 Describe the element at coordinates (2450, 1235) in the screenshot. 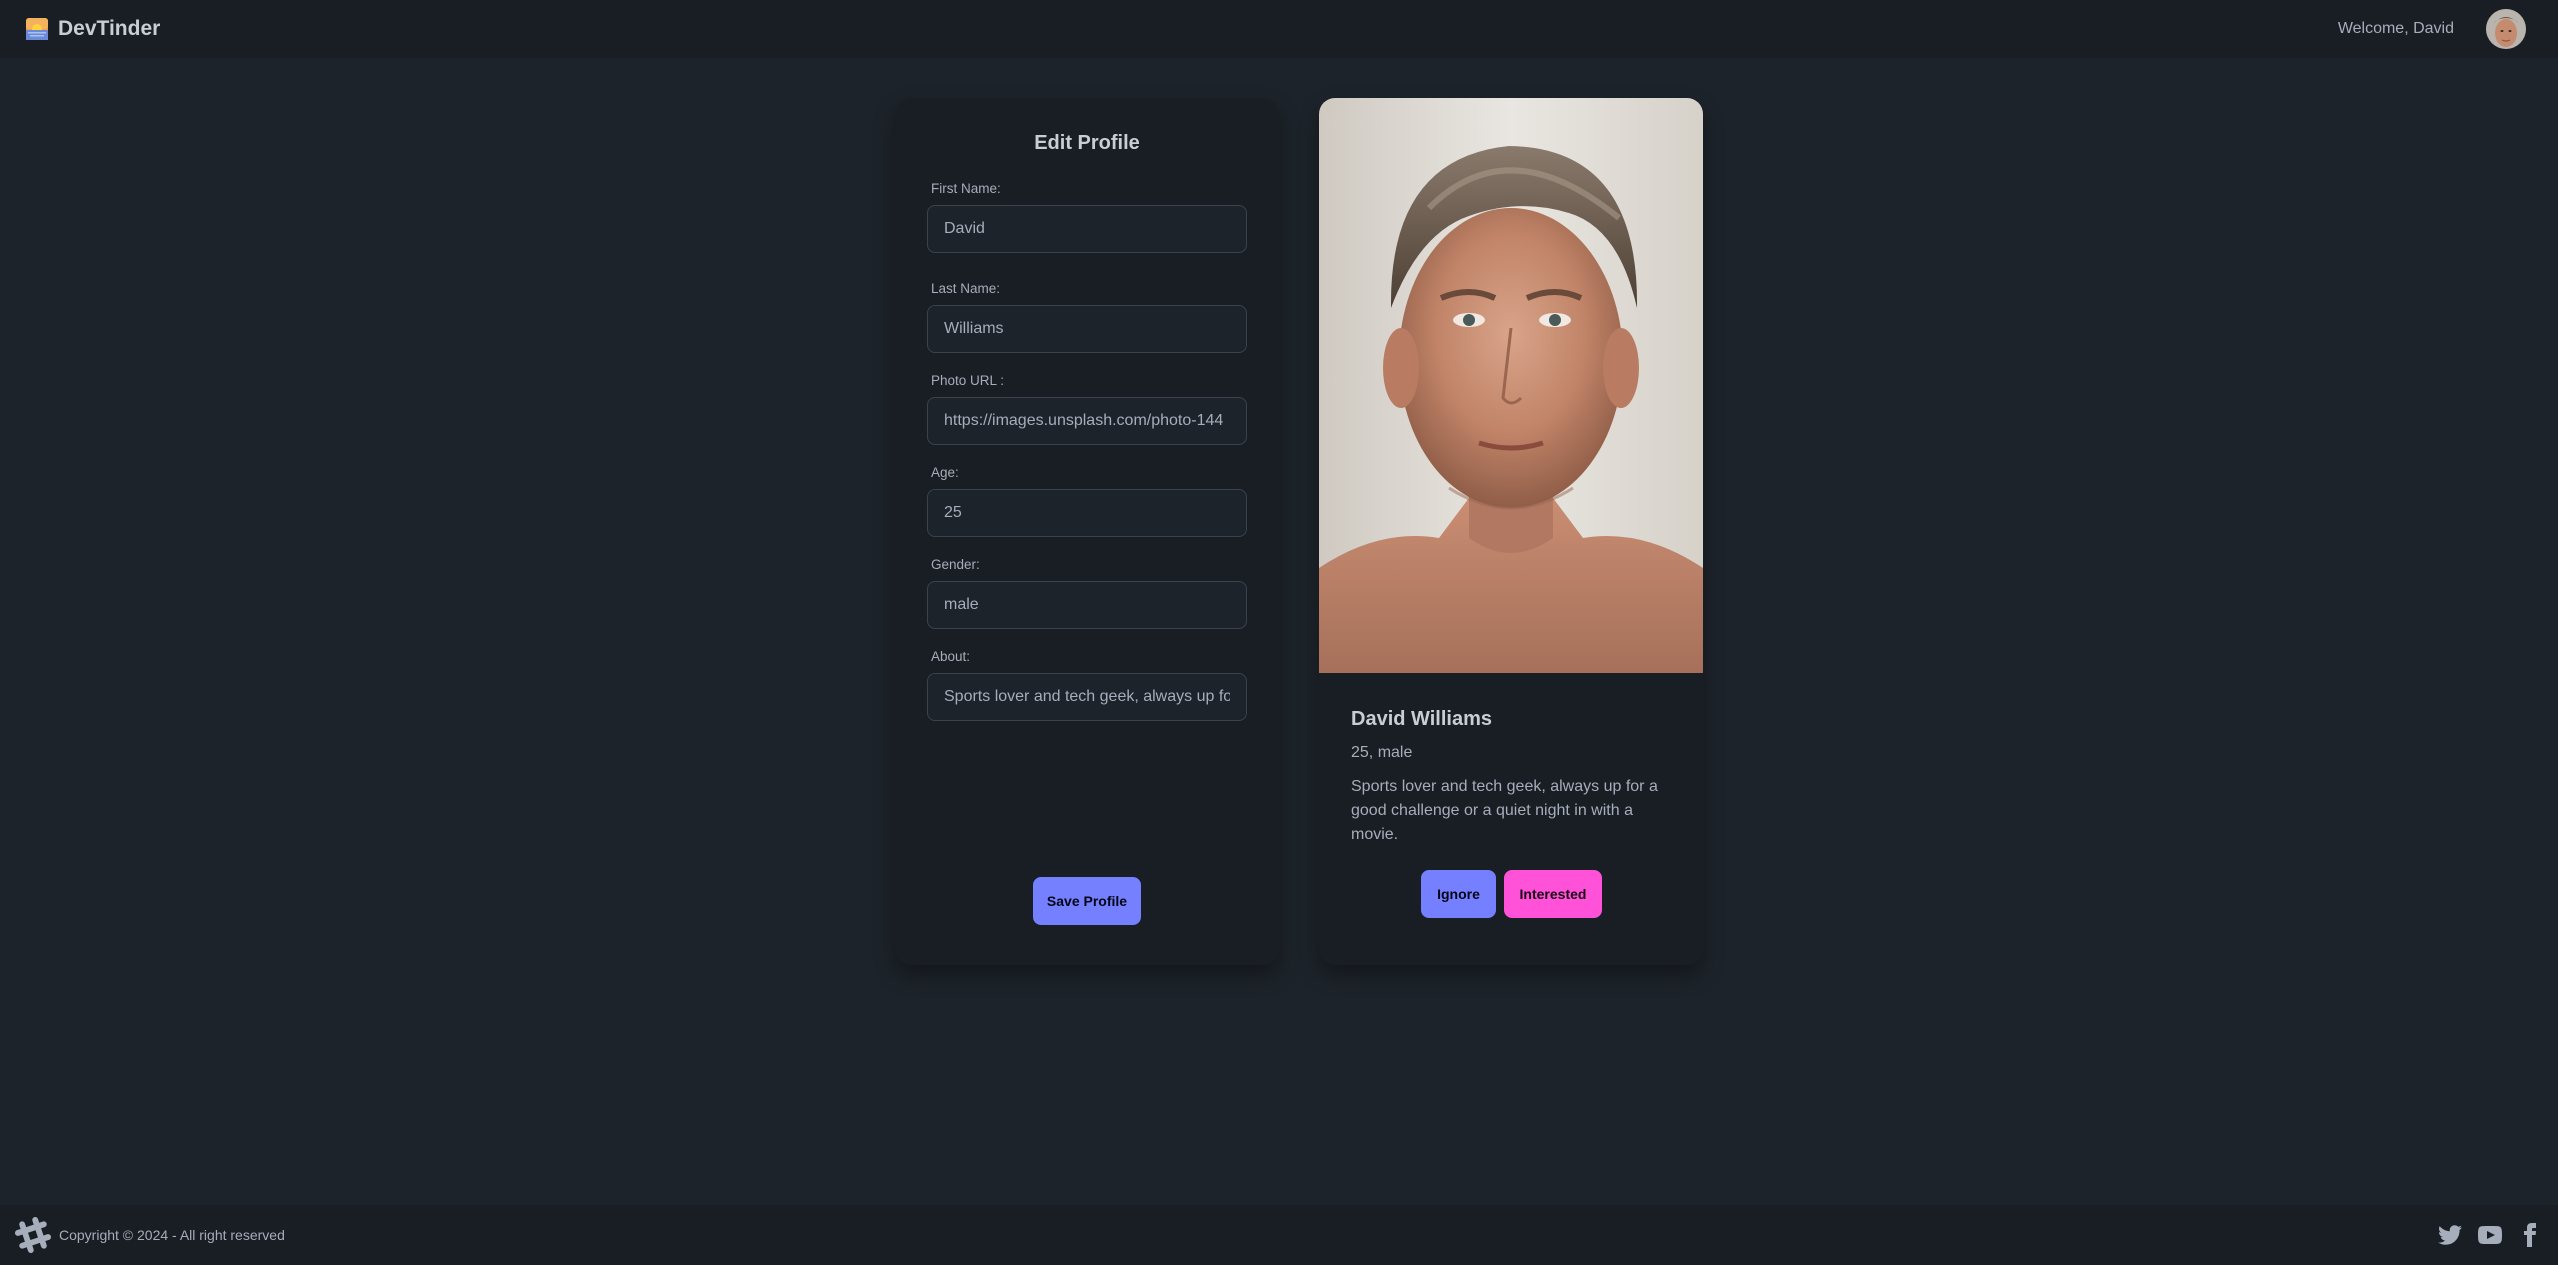

I see `twitter-icon` at that location.